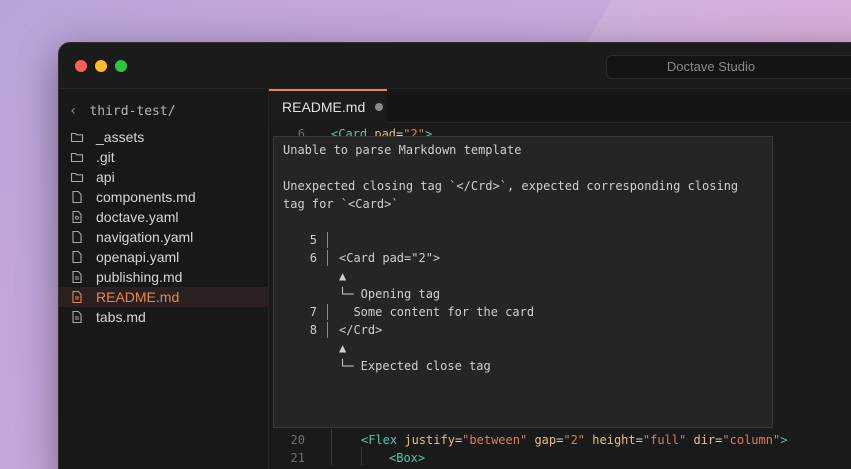 This screenshot has height=469, width=851. What do you see at coordinates (139, 277) in the screenshot?
I see `sidebar-item-label: publishing.md` at bounding box center [139, 277].